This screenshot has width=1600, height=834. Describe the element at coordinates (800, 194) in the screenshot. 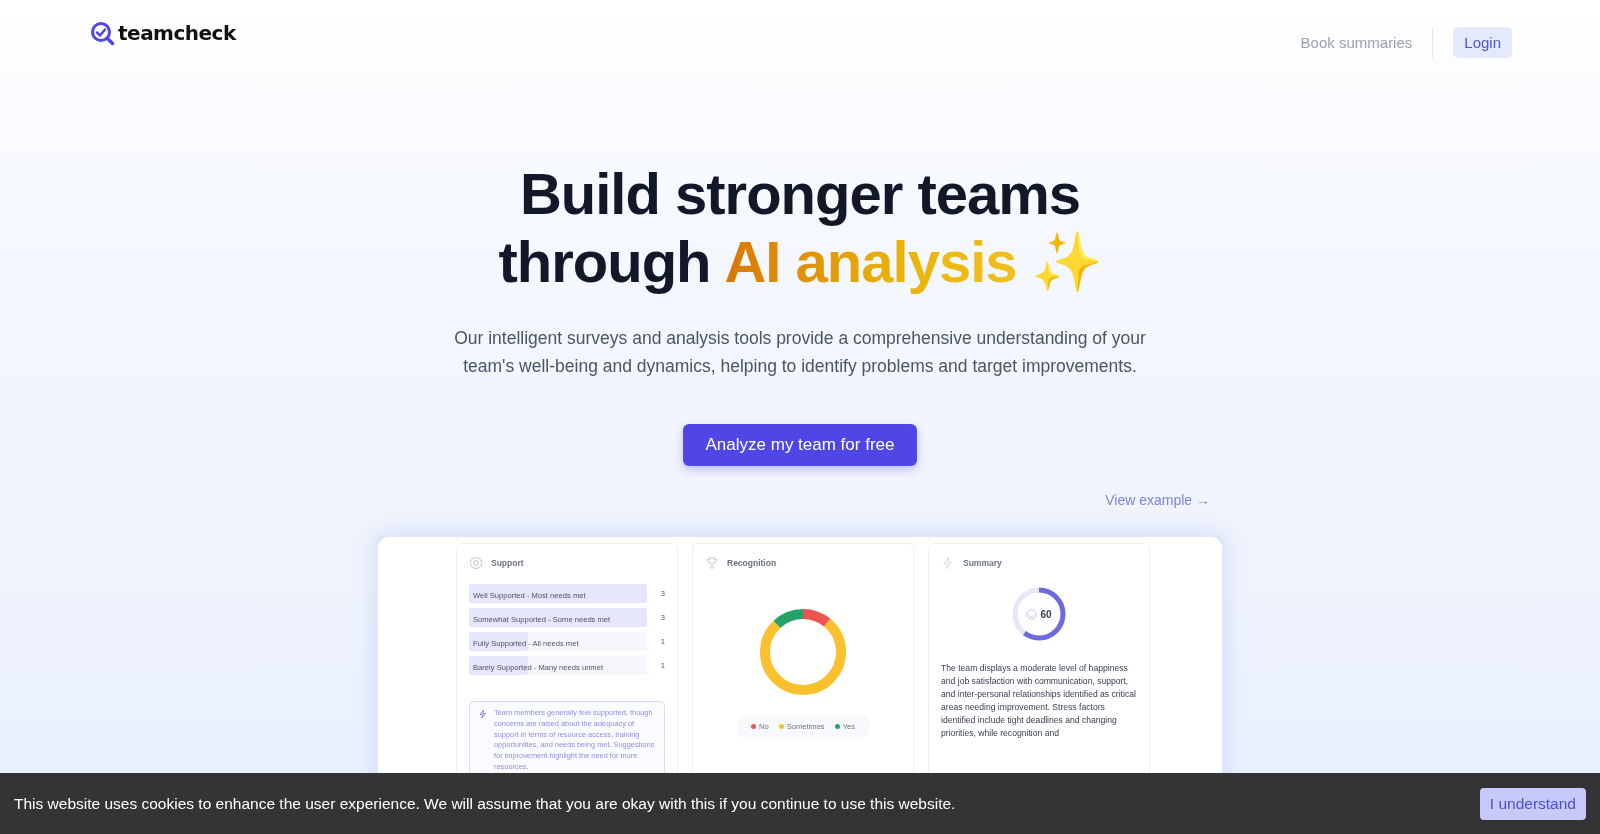

I see `headline: Build stronger teams` at that location.